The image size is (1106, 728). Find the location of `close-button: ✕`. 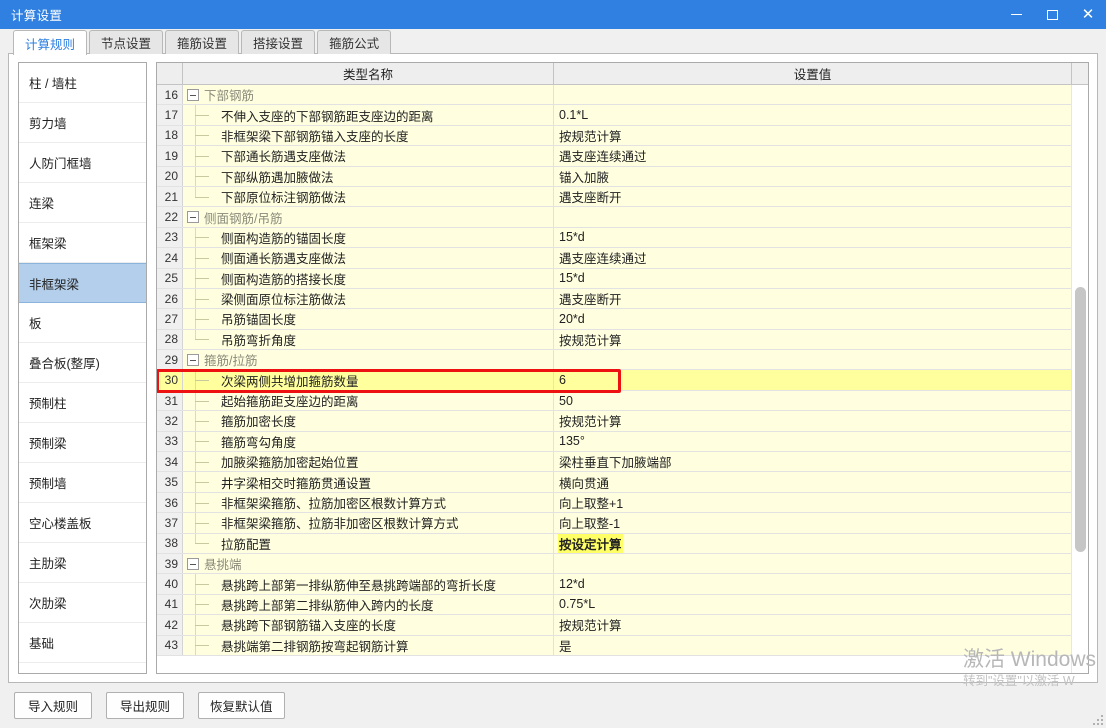

close-button: ✕ is located at coordinates (1088, 14).